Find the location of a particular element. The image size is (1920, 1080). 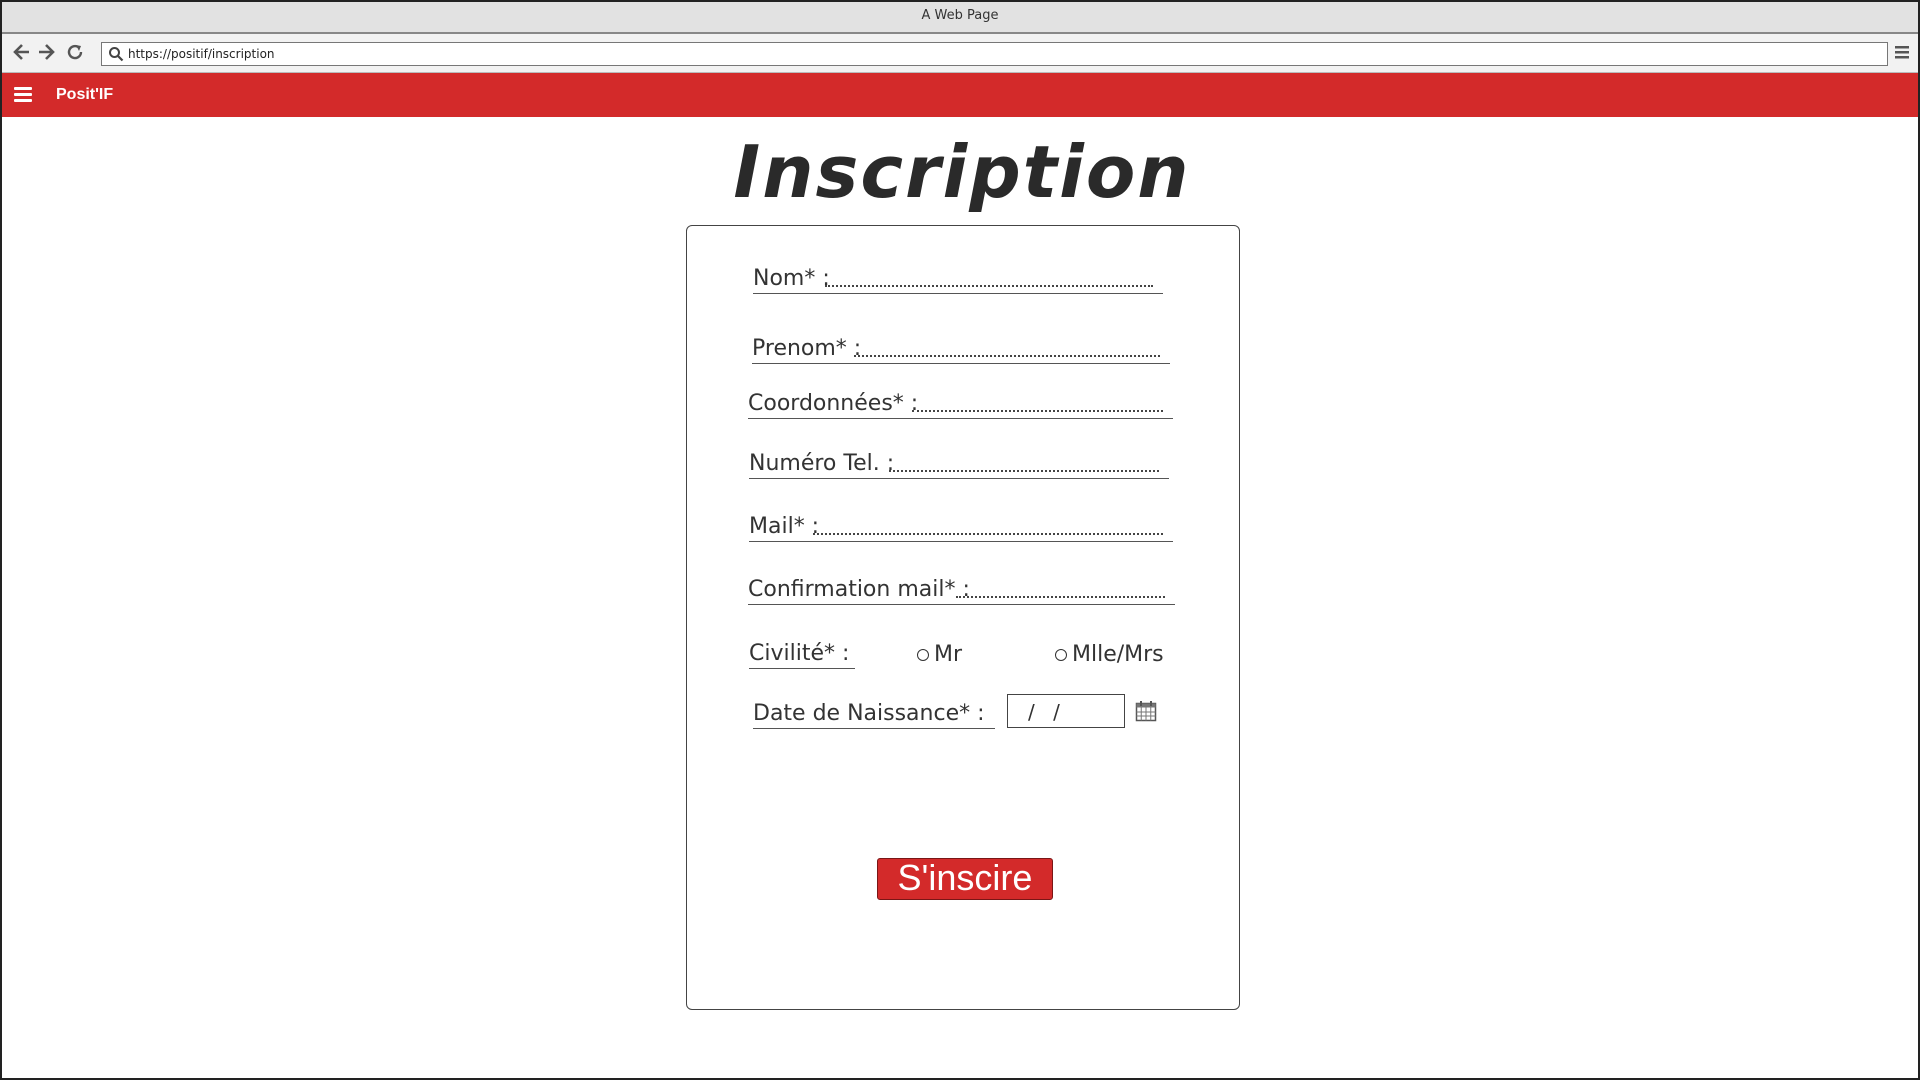

confirmation-mail-label: Confirmation mail* : is located at coordinates (859, 589).